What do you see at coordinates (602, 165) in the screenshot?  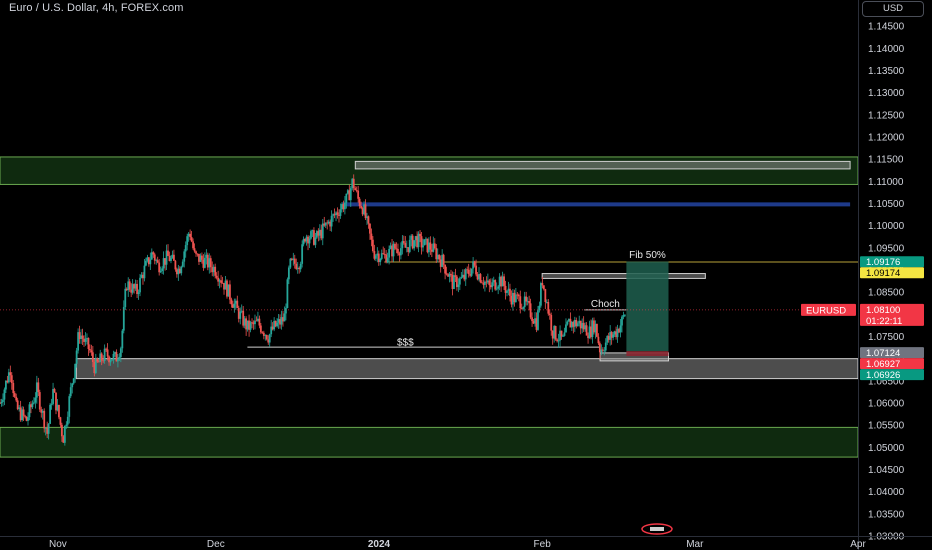 I see `grey-supply-box-top` at bounding box center [602, 165].